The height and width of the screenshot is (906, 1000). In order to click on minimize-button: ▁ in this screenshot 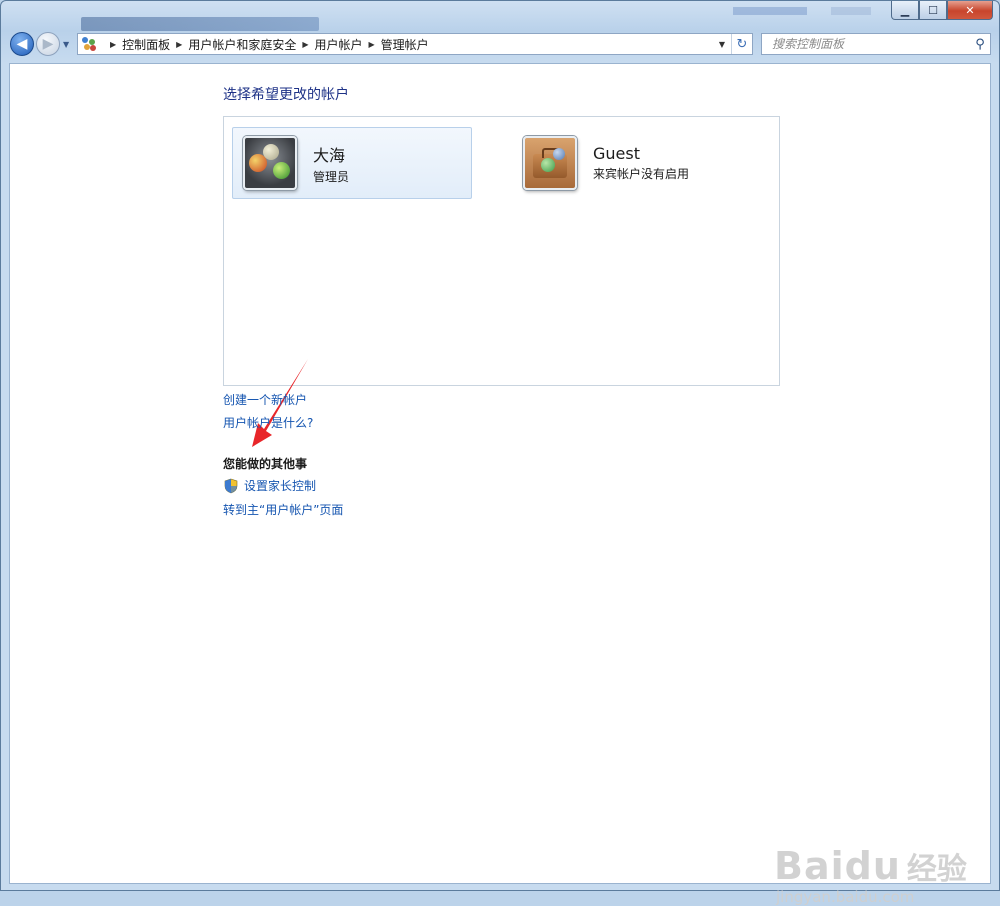, I will do `click(905, 10)`.